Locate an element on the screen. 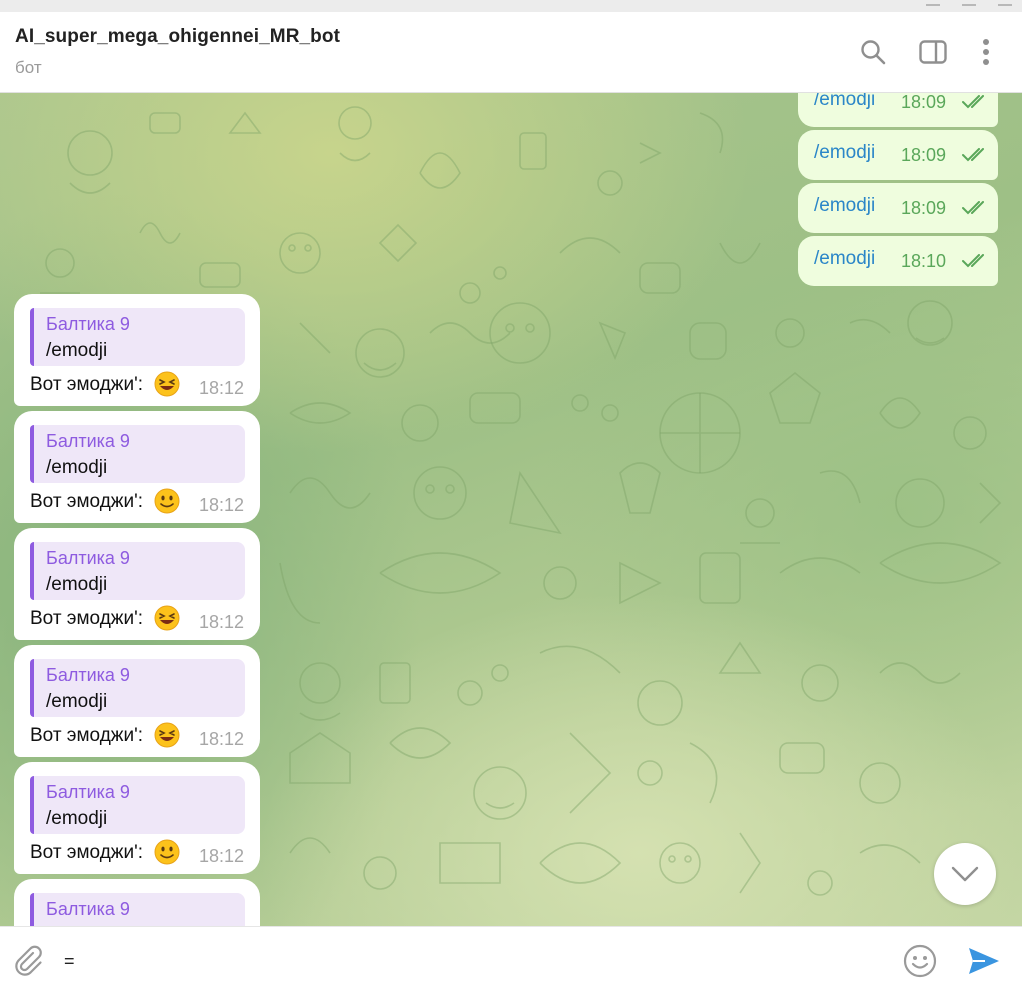 This screenshot has width=1022, height=996. attach-button is located at coordinates (28, 961).